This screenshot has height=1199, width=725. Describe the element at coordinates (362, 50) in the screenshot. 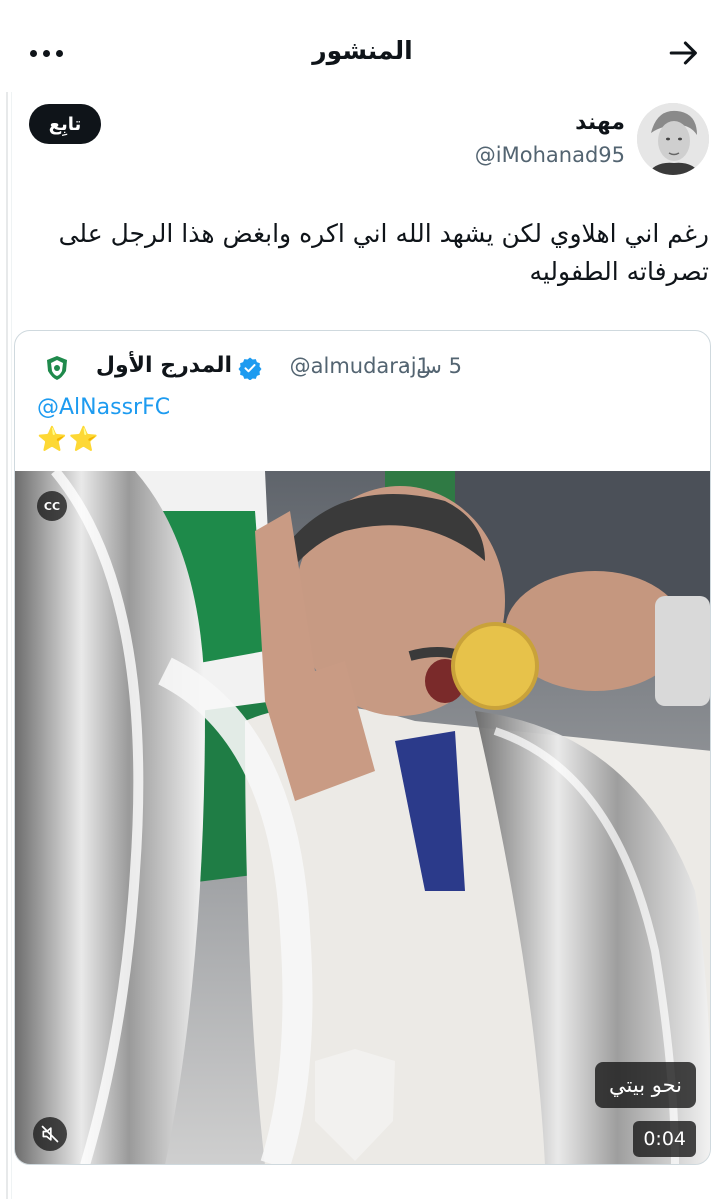

I see `page-title: المنشور` at that location.